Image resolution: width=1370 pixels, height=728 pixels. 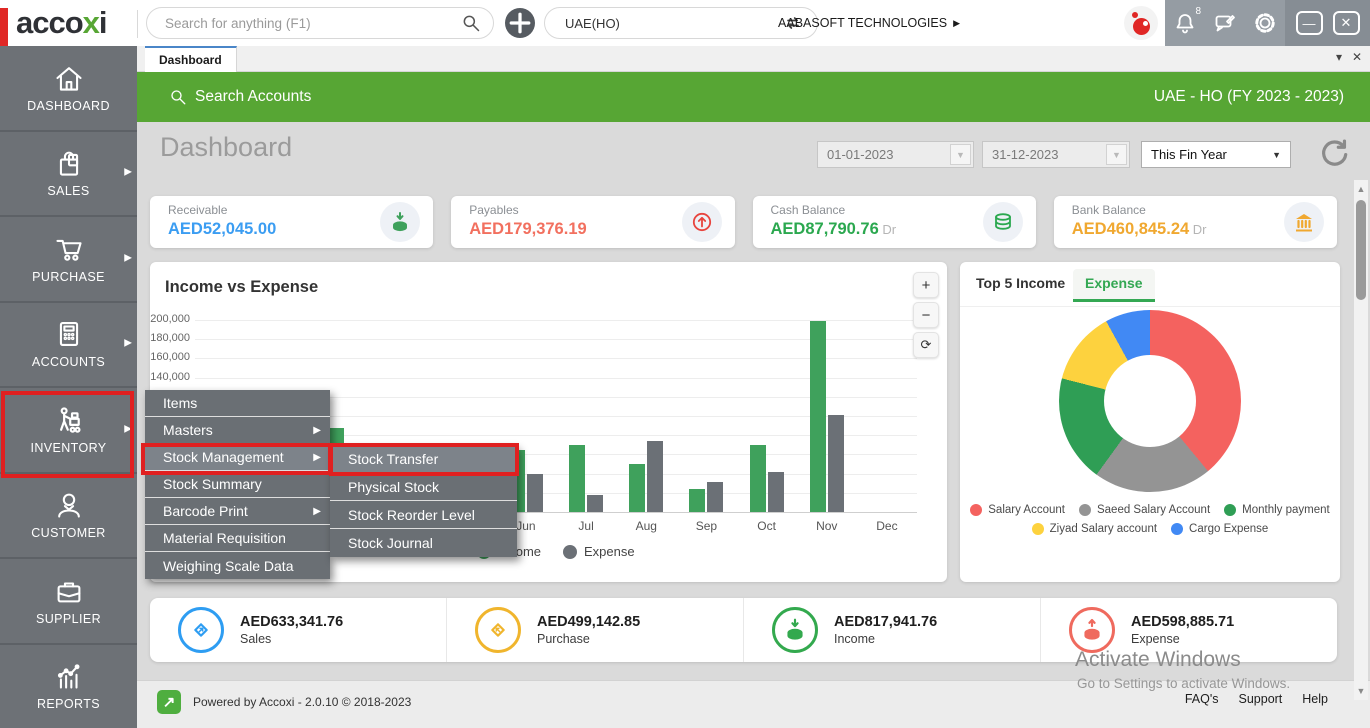 I want to click on fiscal-year-label: UAE - HO (FY 2023 - 2023), so click(x=1248, y=96).